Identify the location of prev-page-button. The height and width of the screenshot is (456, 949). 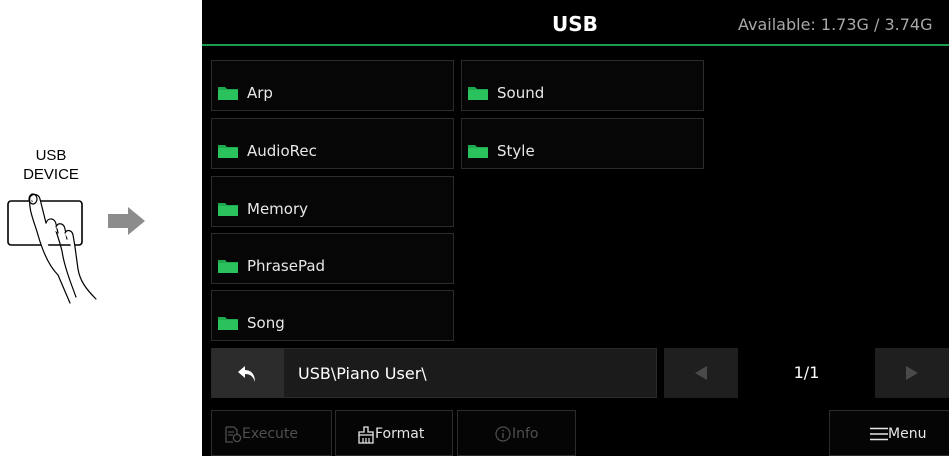
(701, 373).